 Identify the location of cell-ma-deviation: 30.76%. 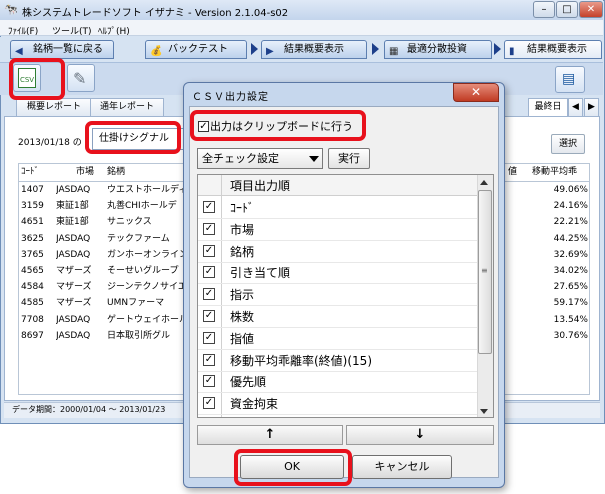
(568, 336).